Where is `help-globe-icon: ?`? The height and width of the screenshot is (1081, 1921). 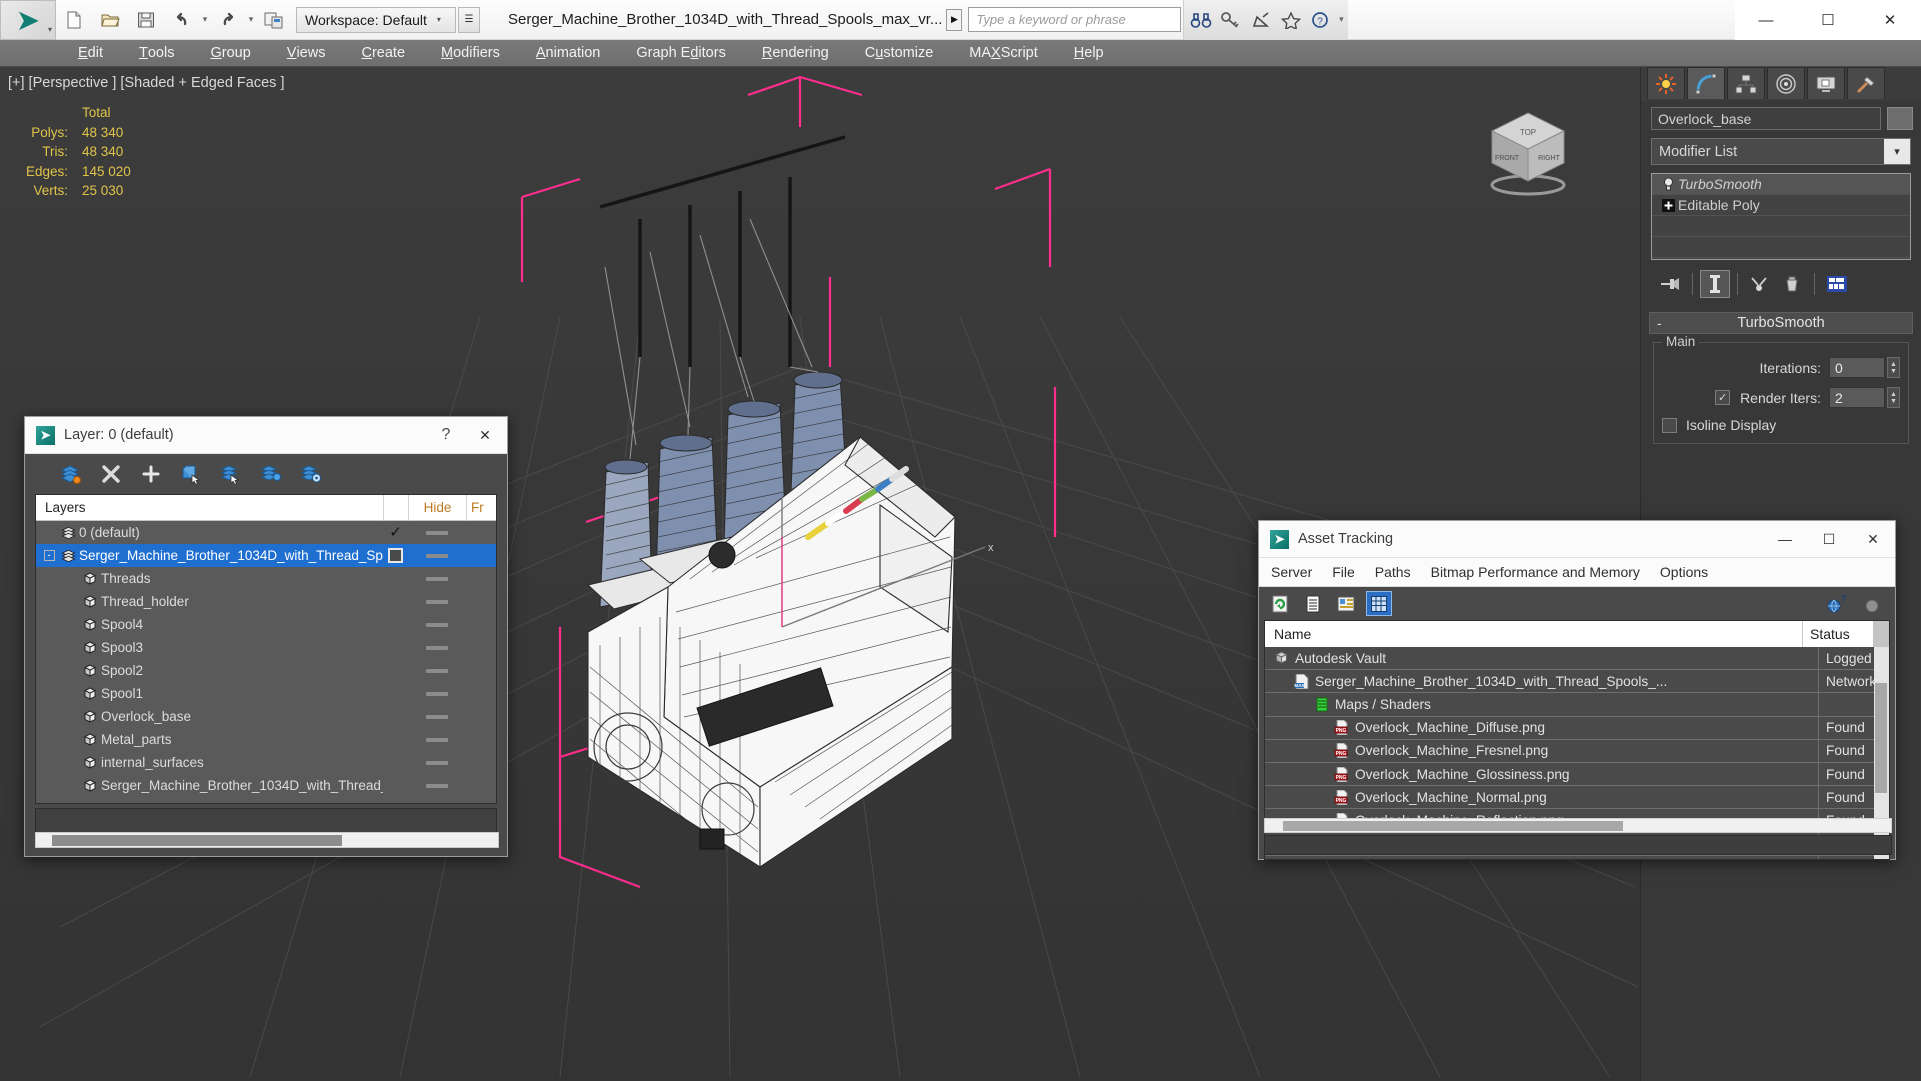 help-globe-icon: ? is located at coordinates (1836, 603).